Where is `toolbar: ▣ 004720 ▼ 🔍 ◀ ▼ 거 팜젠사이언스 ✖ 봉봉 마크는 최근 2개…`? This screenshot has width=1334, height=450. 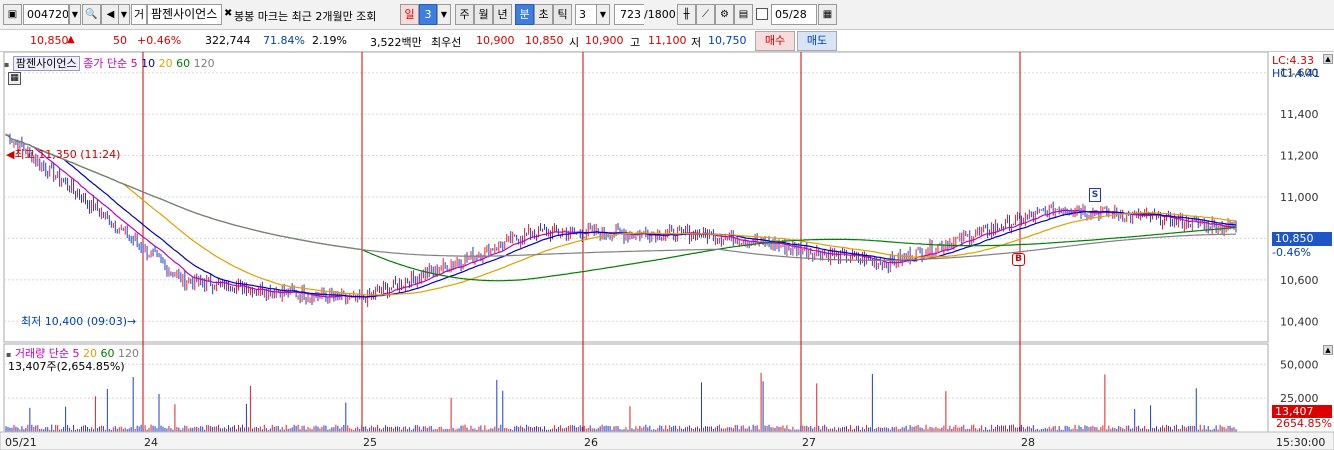
toolbar: ▣ 004720 ▼ 🔍 ◀ ▼ 거 팜젠사이언스 ✖ 봉봉 마크는 최근 2개… is located at coordinates (667, 15).